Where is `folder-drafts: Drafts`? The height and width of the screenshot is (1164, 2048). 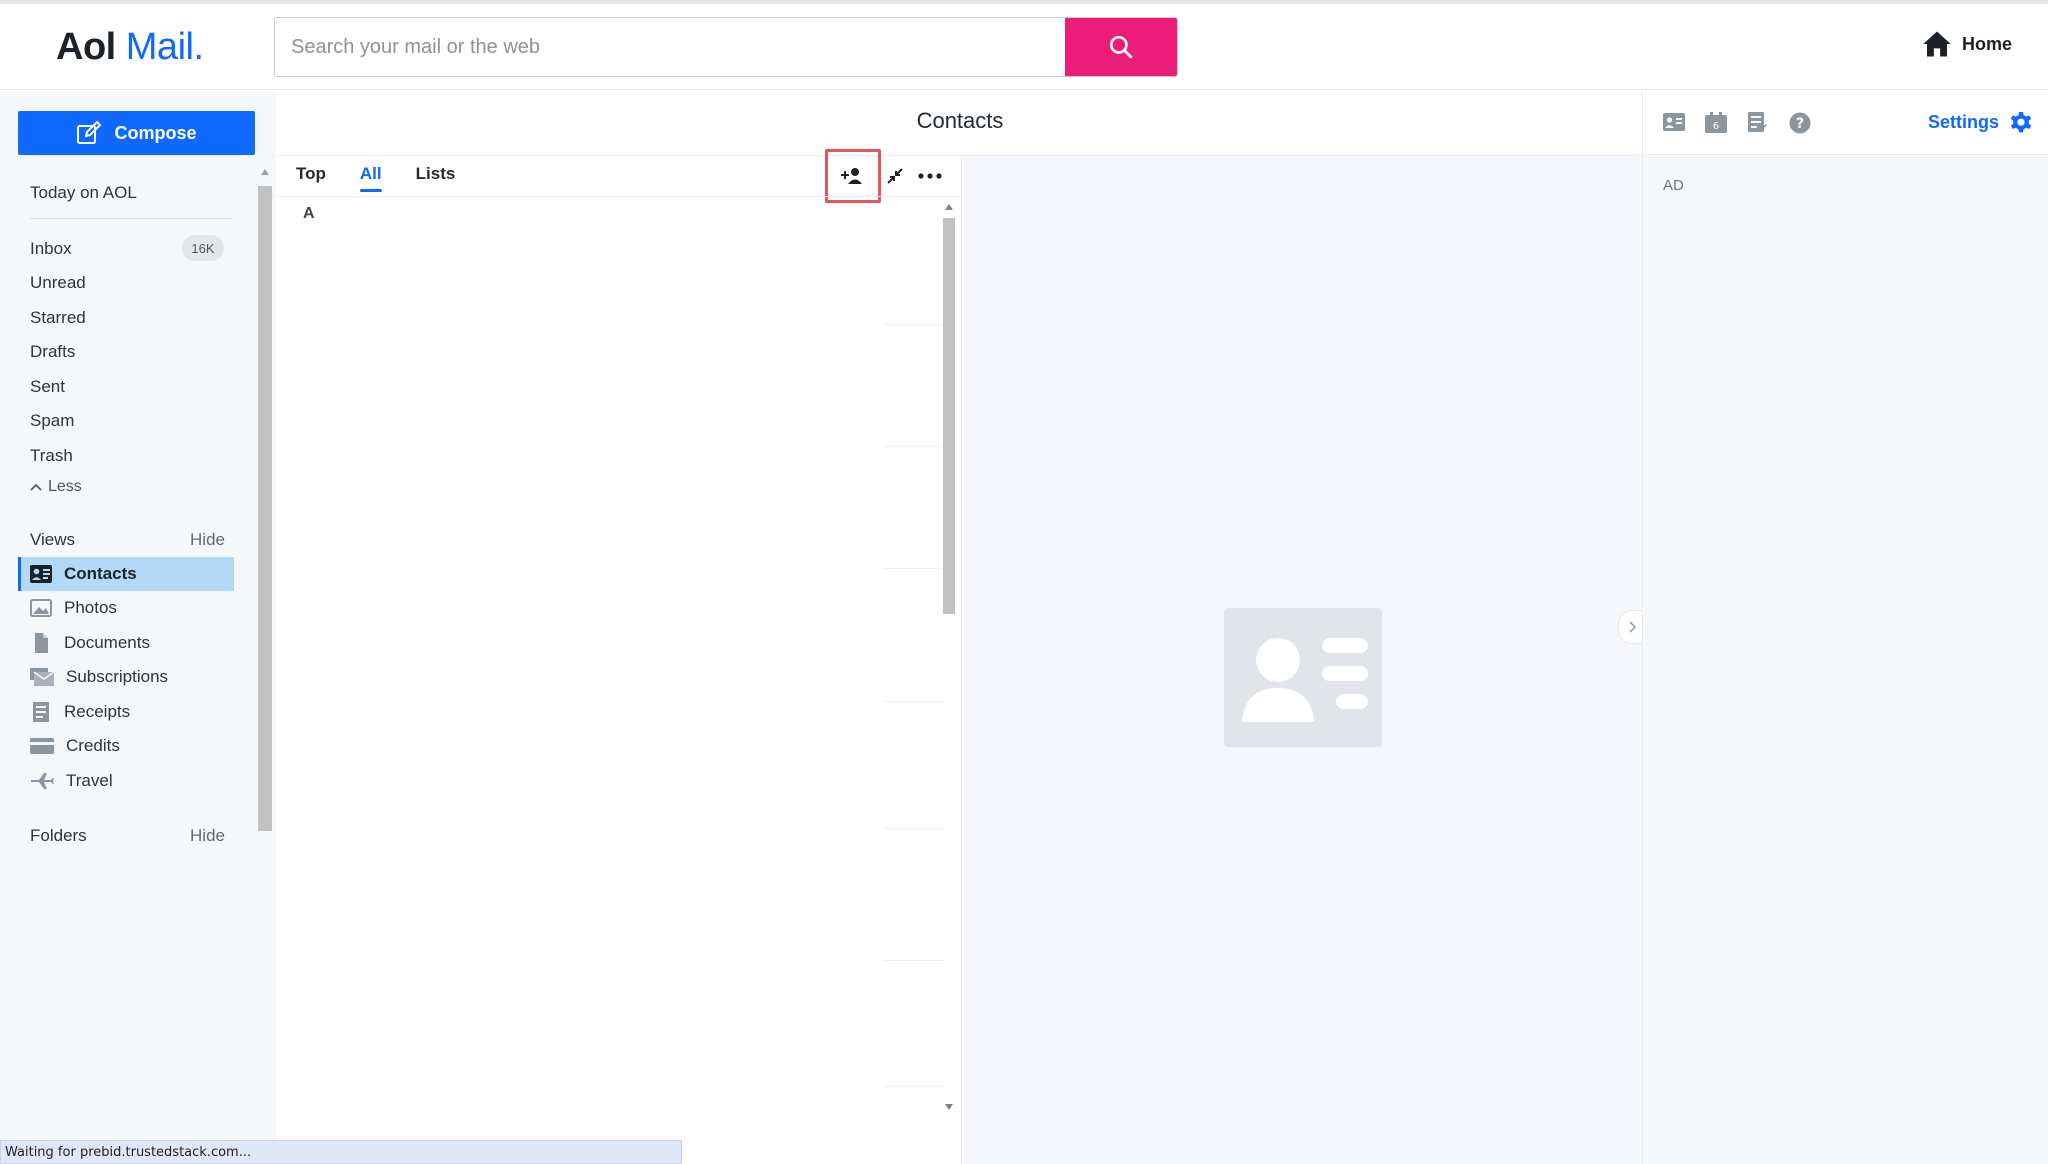
folder-drafts: Drafts is located at coordinates (52, 352).